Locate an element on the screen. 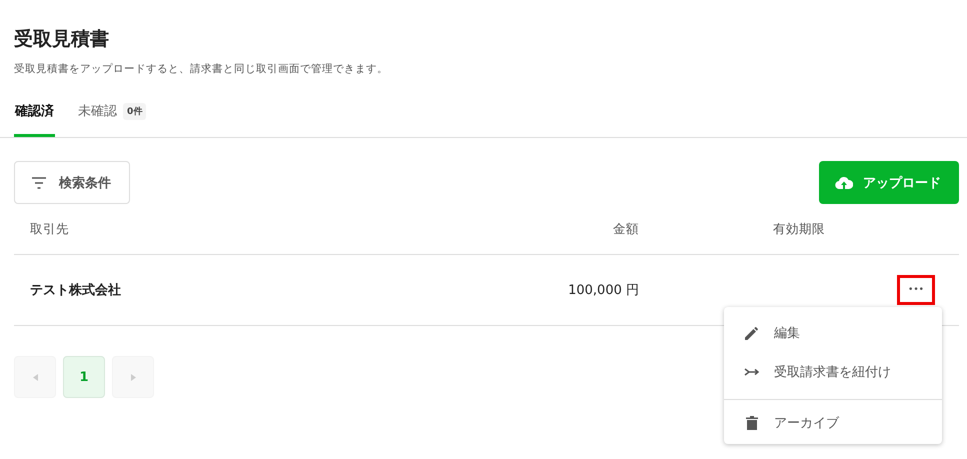  previous-page-button is located at coordinates (35, 377).